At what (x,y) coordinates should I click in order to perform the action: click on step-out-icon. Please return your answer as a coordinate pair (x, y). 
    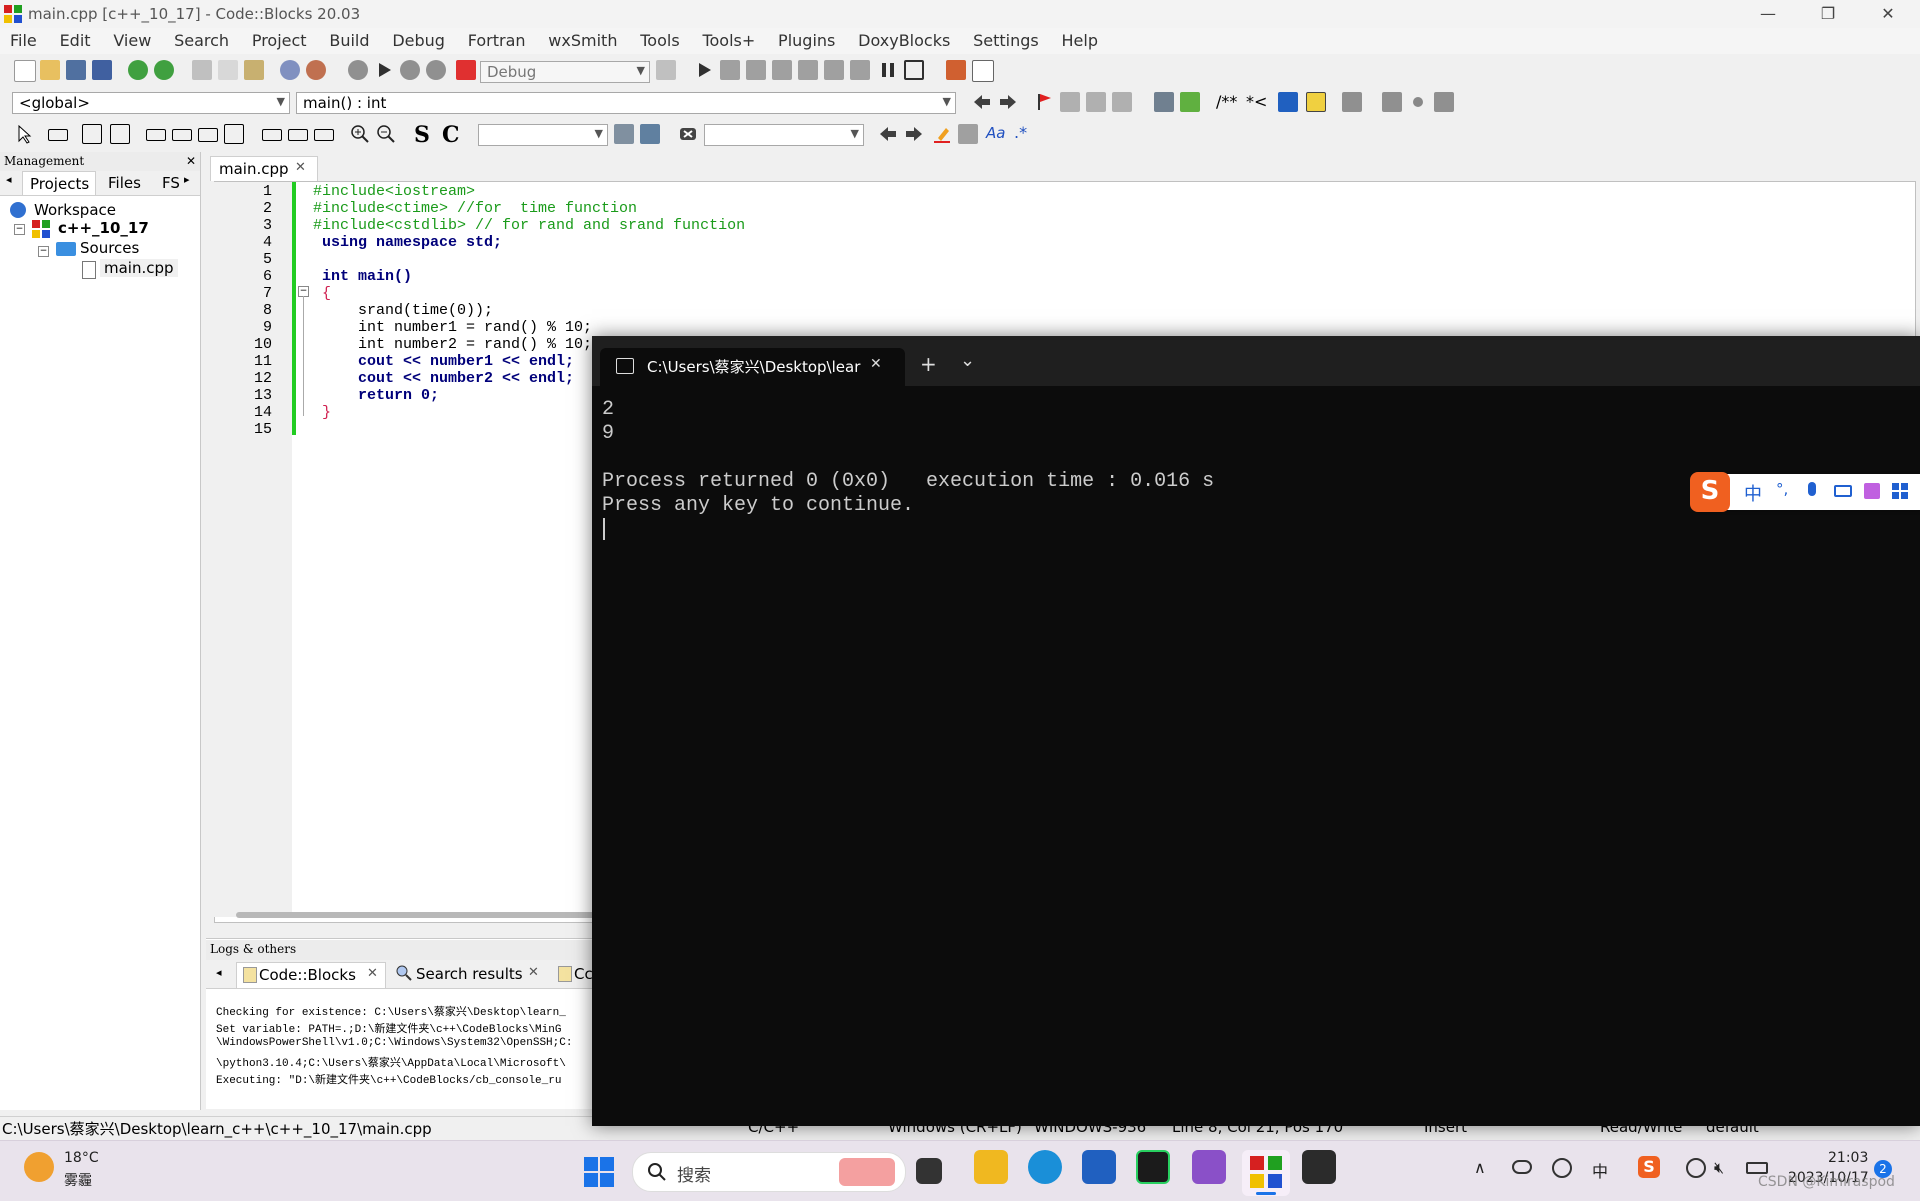
    Looking at the image, I should click on (808, 70).